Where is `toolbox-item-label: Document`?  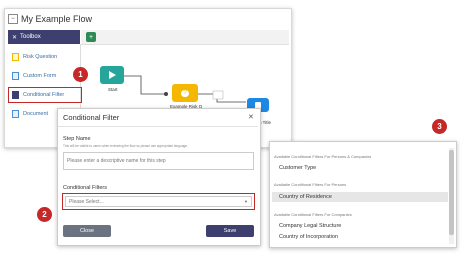
toolbox-item-label: Document is located at coordinates (36, 114).